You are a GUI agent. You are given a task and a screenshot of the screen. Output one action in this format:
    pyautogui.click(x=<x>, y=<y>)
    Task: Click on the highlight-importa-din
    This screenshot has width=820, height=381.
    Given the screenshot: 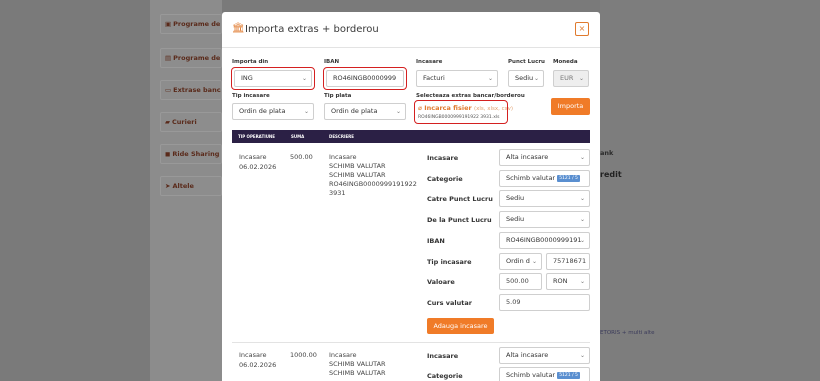 What is the action you would take?
    pyautogui.click(x=273, y=78)
    